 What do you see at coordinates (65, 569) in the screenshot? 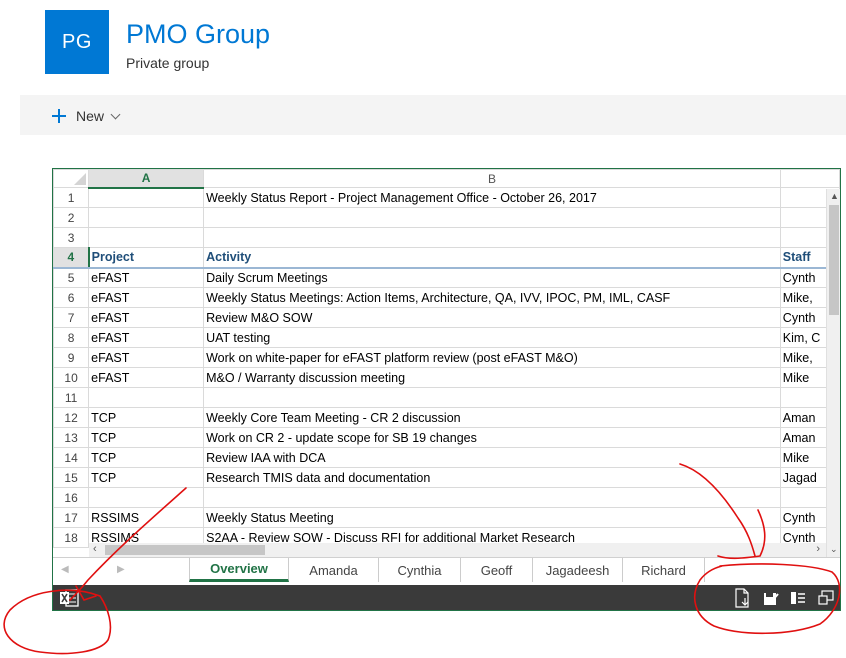
I see `first-sheet-icon: ◀` at bounding box center [65, 569].